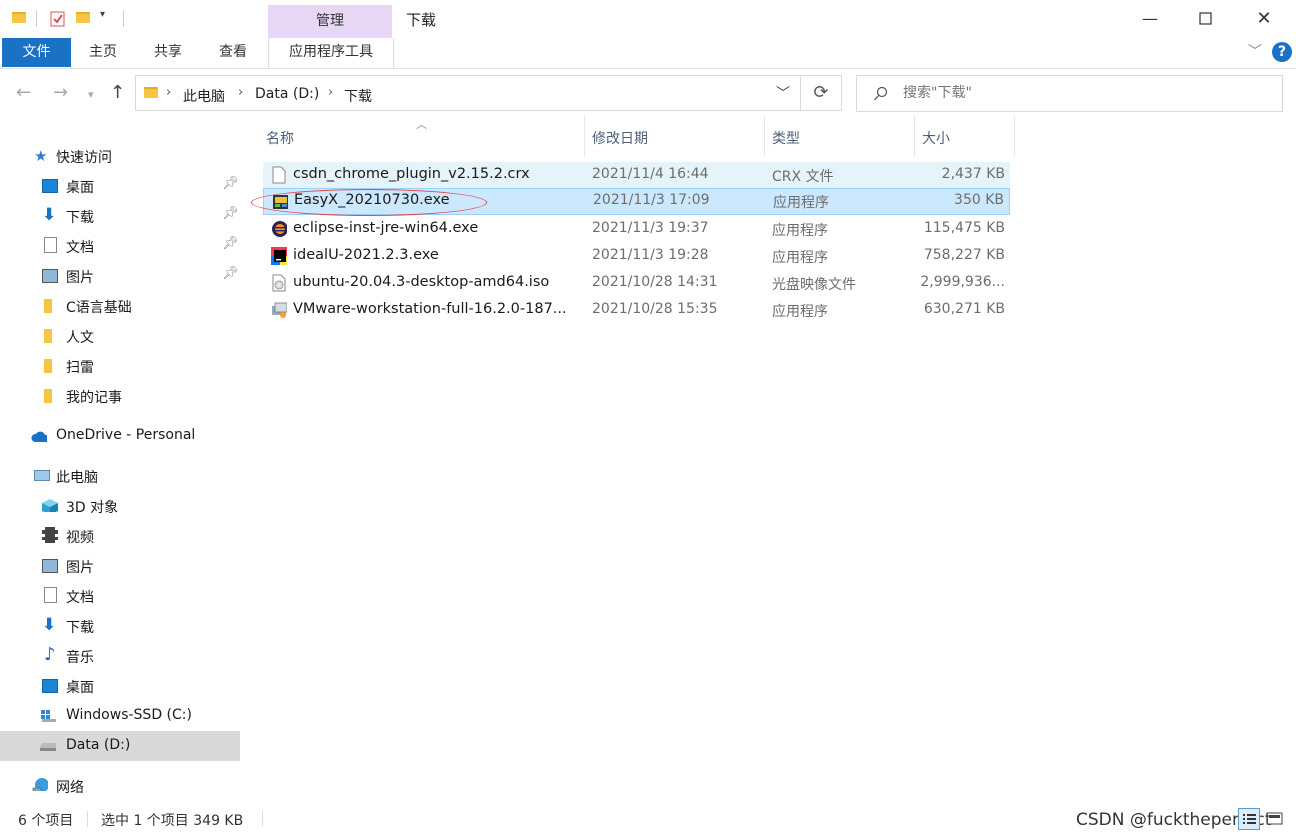 This screenshot has width=1296, height=834. What do you see at coordinates (23, 92) in the screenshot?
I see `back-arrow-icon: ←` at bounding box center [23, 92].